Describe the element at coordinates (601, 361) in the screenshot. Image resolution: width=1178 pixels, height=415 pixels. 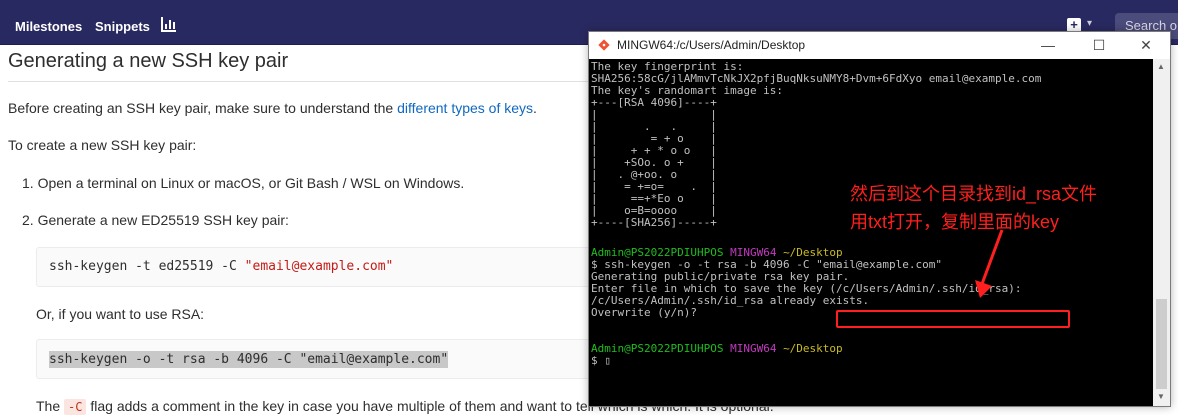
I see `term-cursor-line: $ ▯` at that location.